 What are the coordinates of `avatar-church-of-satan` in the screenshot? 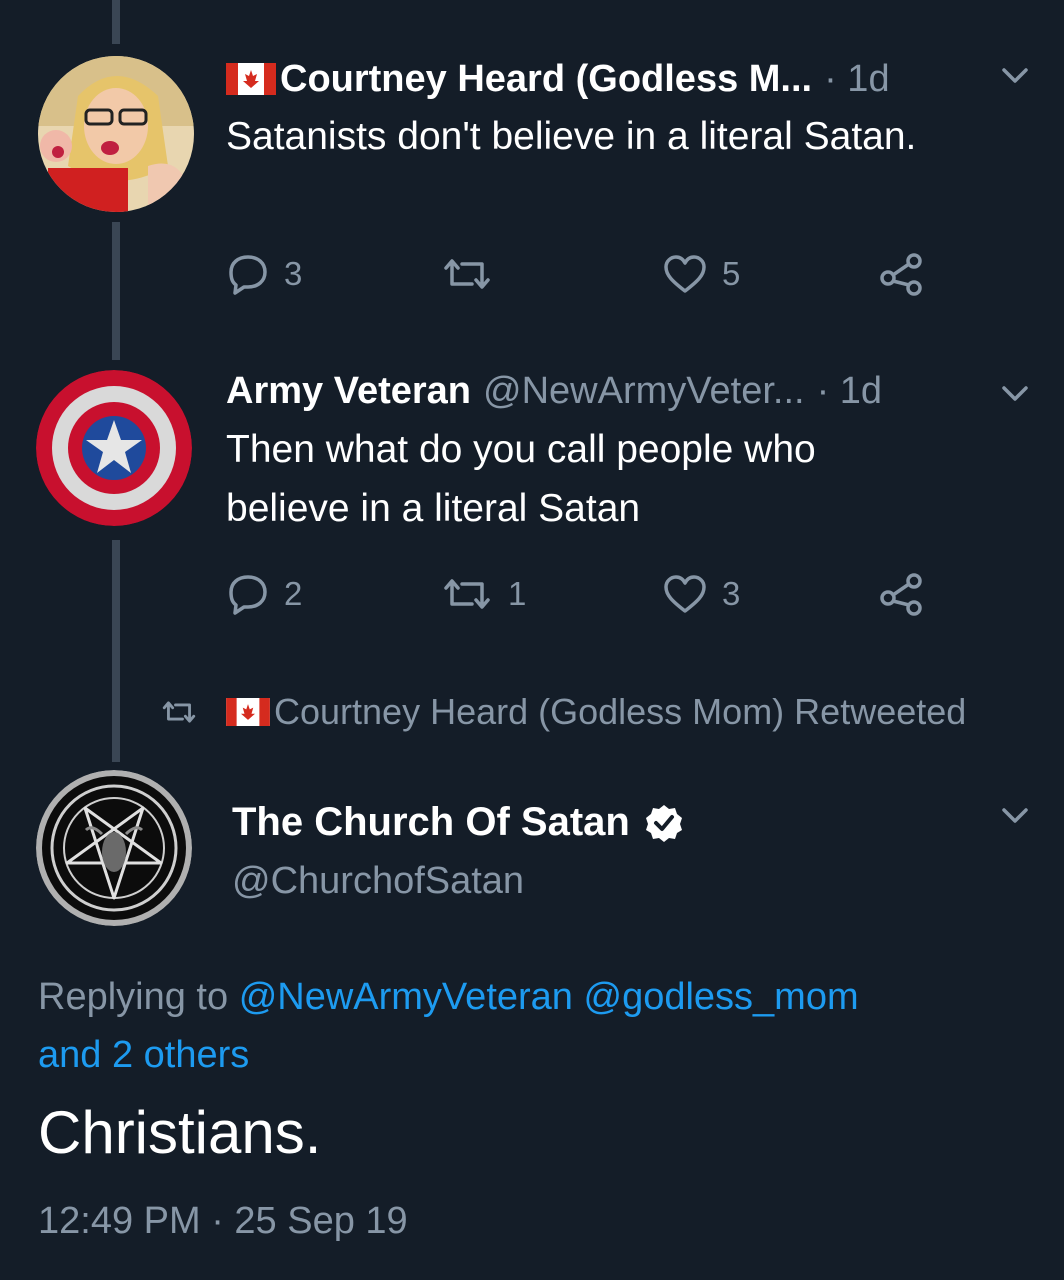 It's located at (114, 848).